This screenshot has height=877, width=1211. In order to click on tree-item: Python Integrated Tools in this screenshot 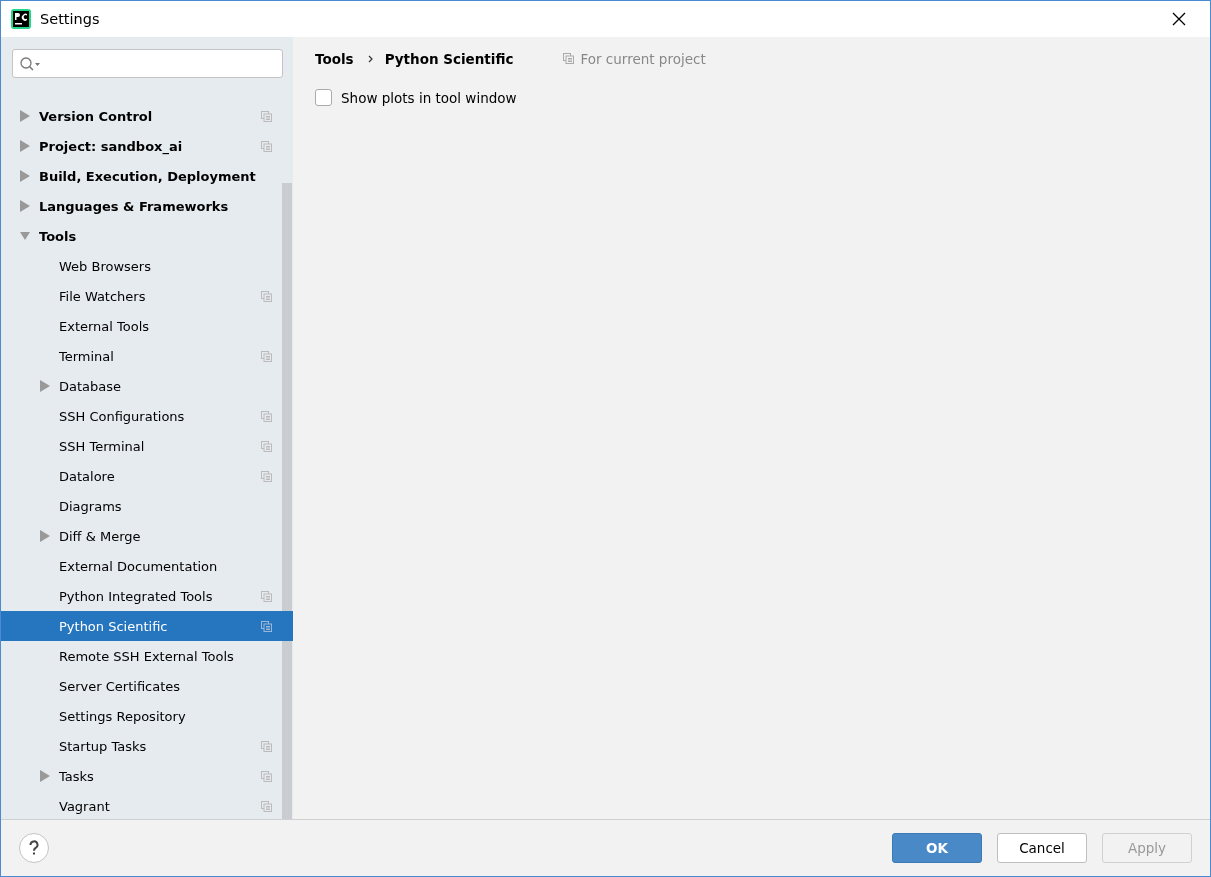, I will do `click(141, 596)`.